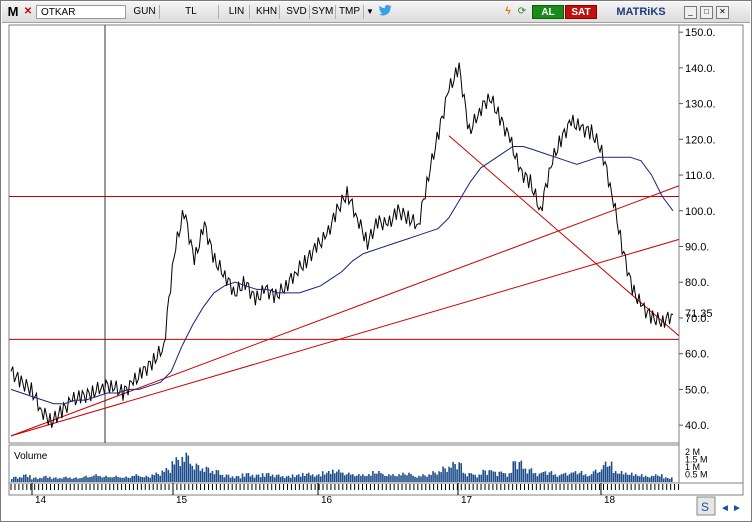 The width and height of the screenshot is (752, 522). Describe the element at coordinates (522, 12) in the screenshot. I see `refresh-icon: ⟳` at that location.